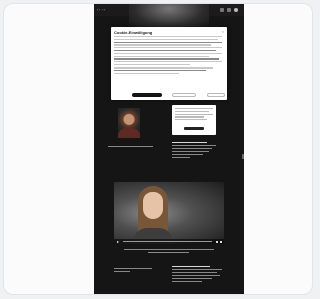 This screenshot has width=320, height=299. I want to click on site-logo: ·· ··, so click(101, 9).